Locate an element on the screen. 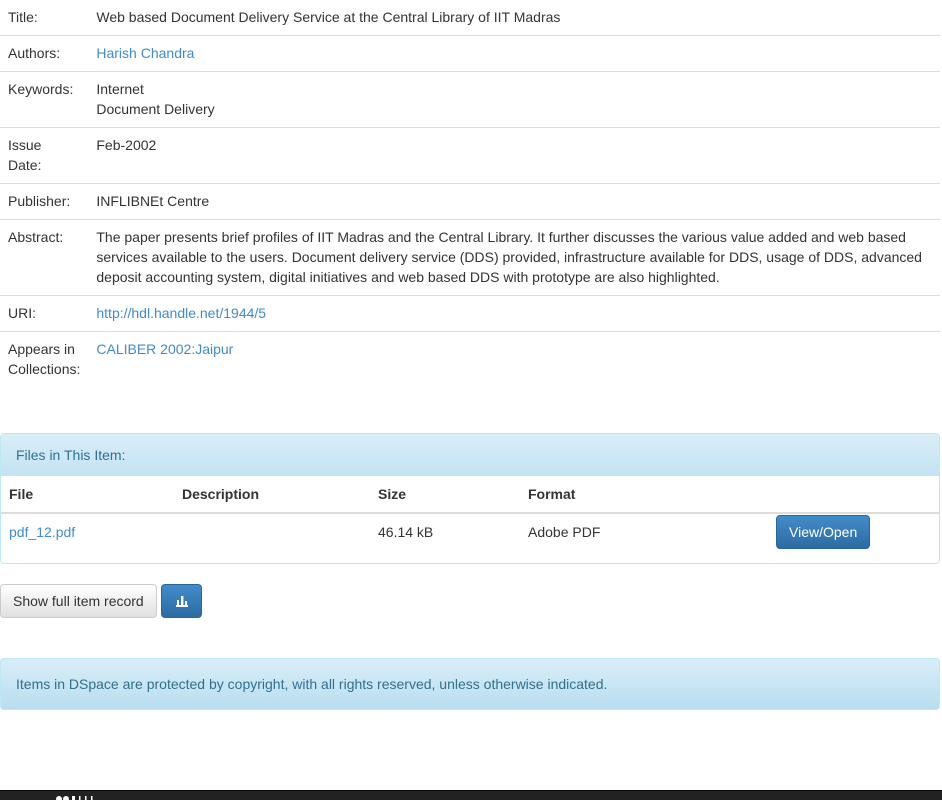 The image size is (942, 801). authors-label: Authors: is located at coordinates (44, 53).